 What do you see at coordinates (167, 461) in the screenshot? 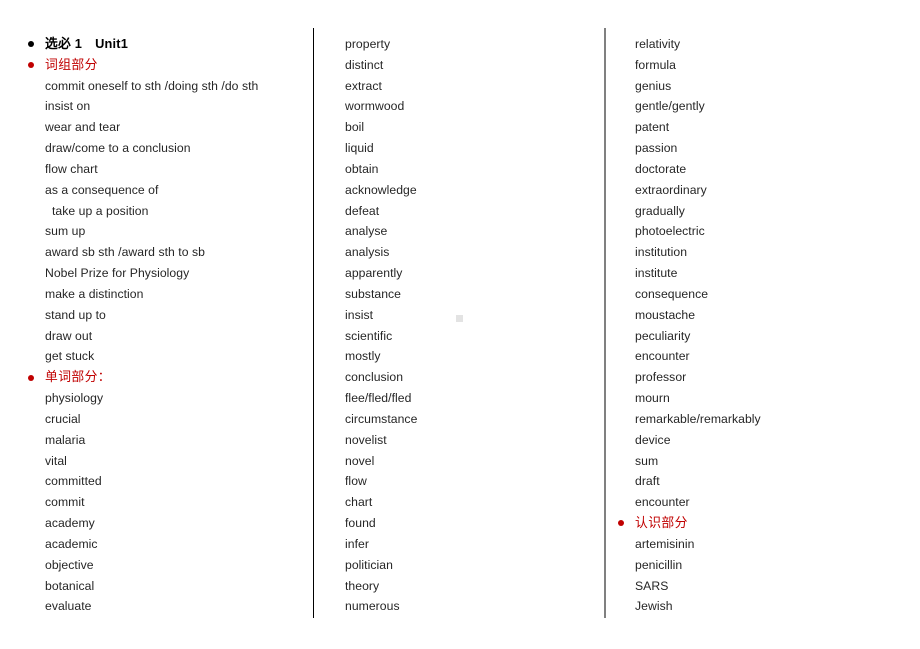
I see `list-item: vital` at bounding box center [167, 461].